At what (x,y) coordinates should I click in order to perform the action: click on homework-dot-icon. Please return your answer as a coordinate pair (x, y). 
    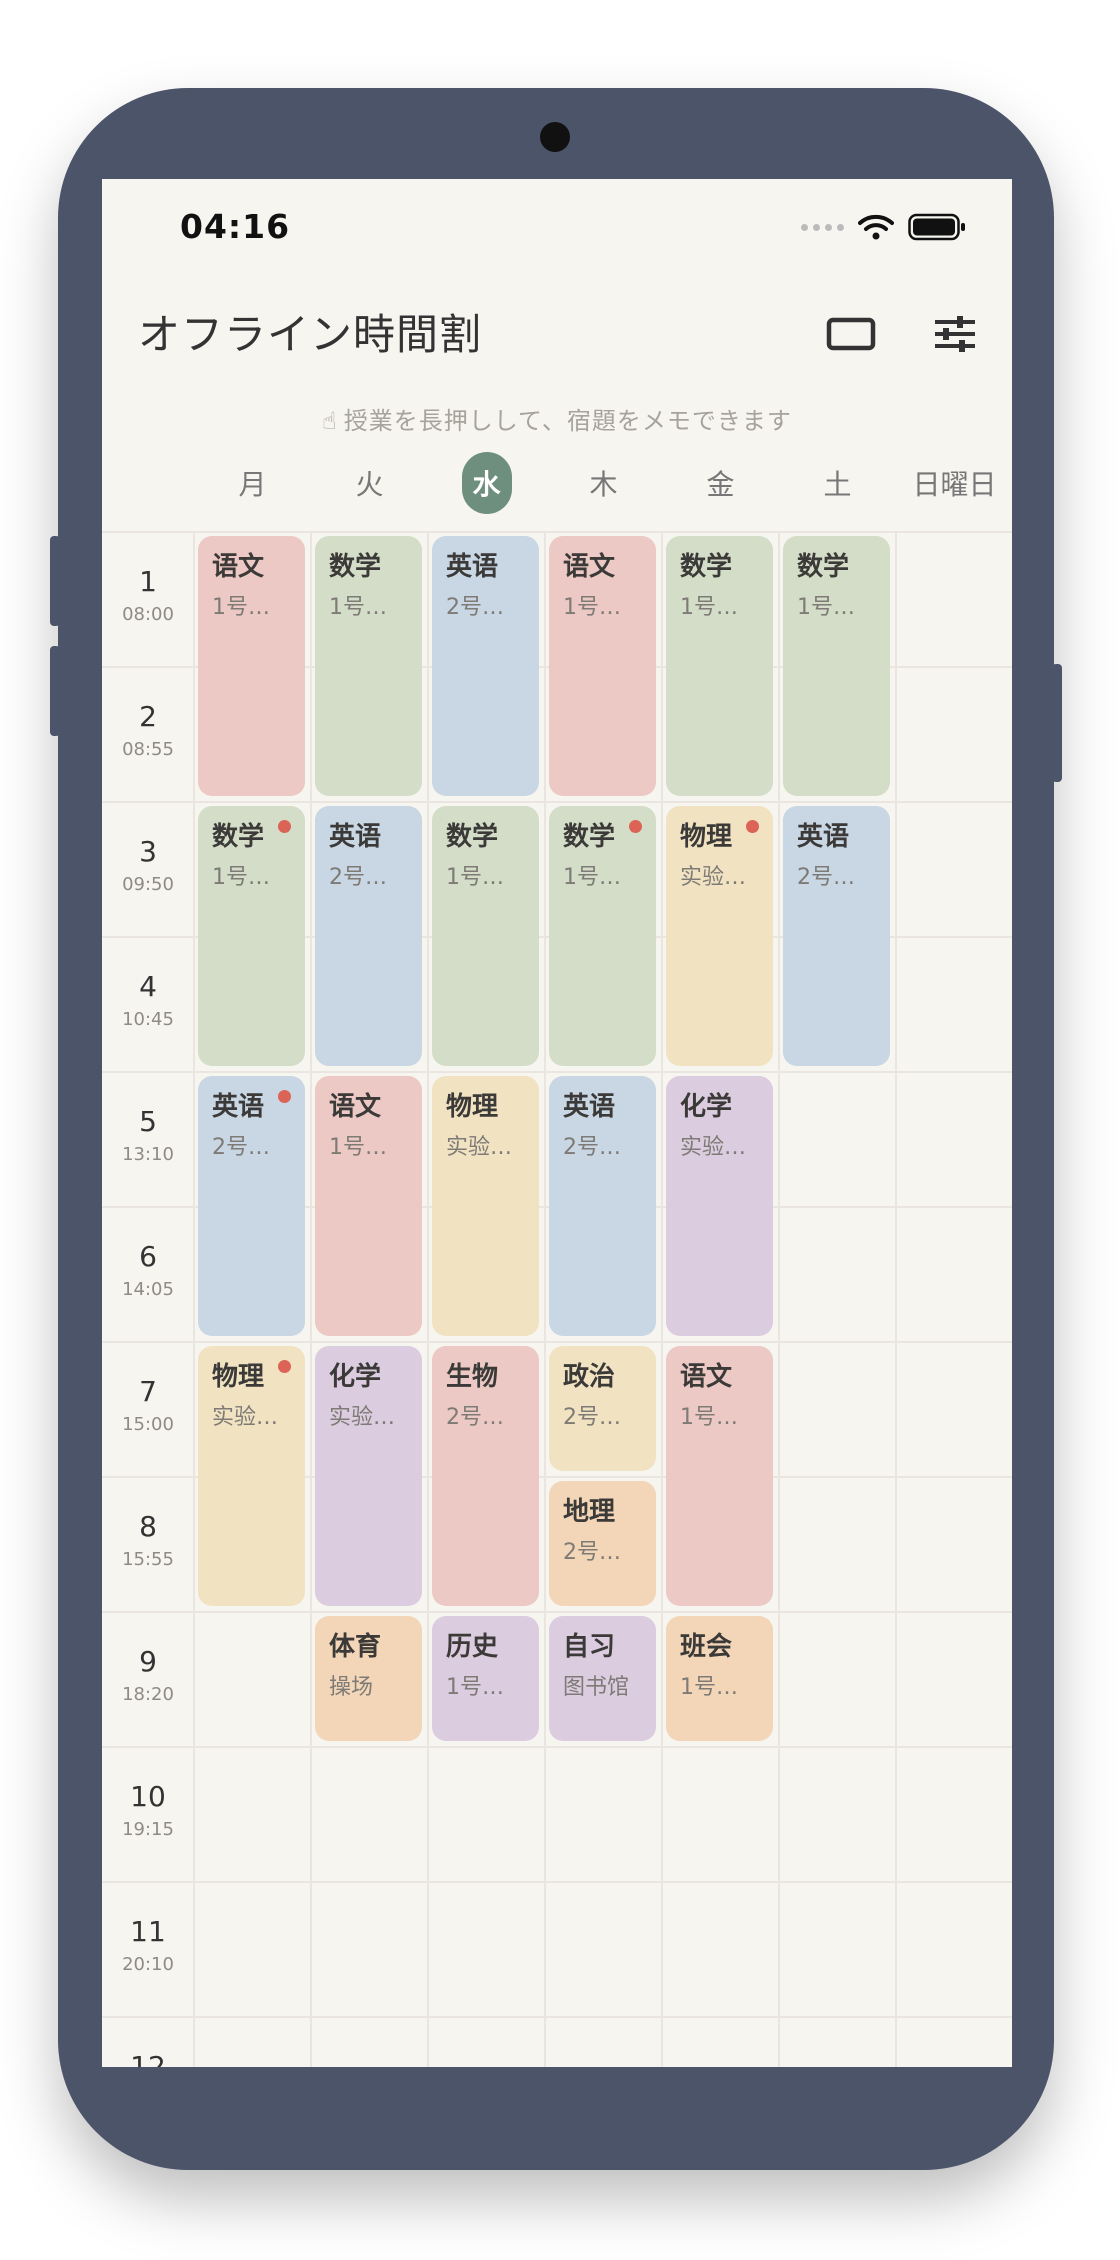
    Looking at the image, I should click on (752, 826).